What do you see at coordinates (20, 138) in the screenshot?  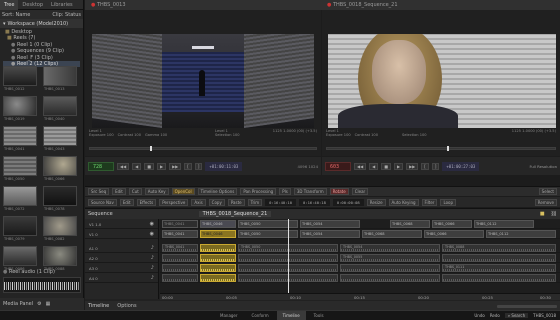 I see `clip-thumb: THBS_0041` at bounding box center [20, 138].